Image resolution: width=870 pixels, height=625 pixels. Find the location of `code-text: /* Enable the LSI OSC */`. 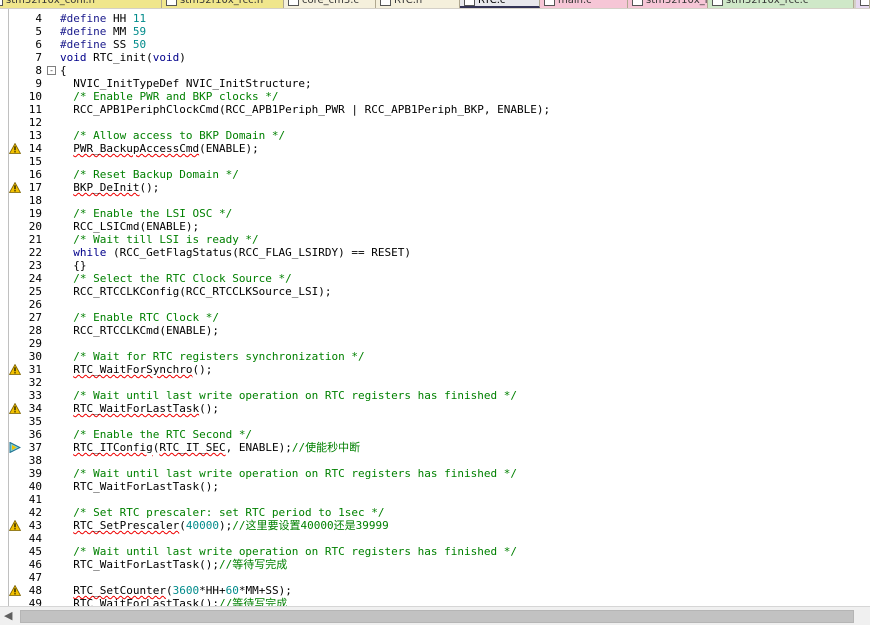

code-text: /* Enable the LSI OSC */ is located at coordinates (146, 213).